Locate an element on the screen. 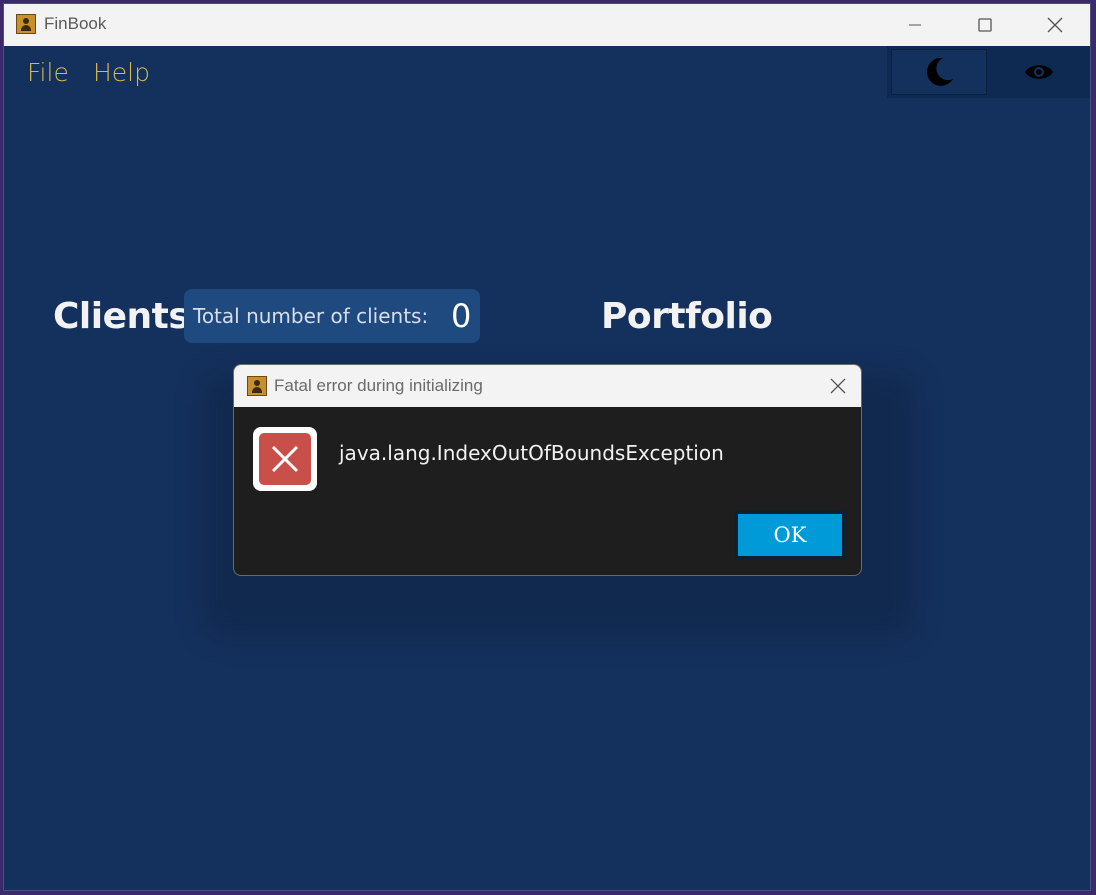  maximize-icon is located at coordinates (985, 25).